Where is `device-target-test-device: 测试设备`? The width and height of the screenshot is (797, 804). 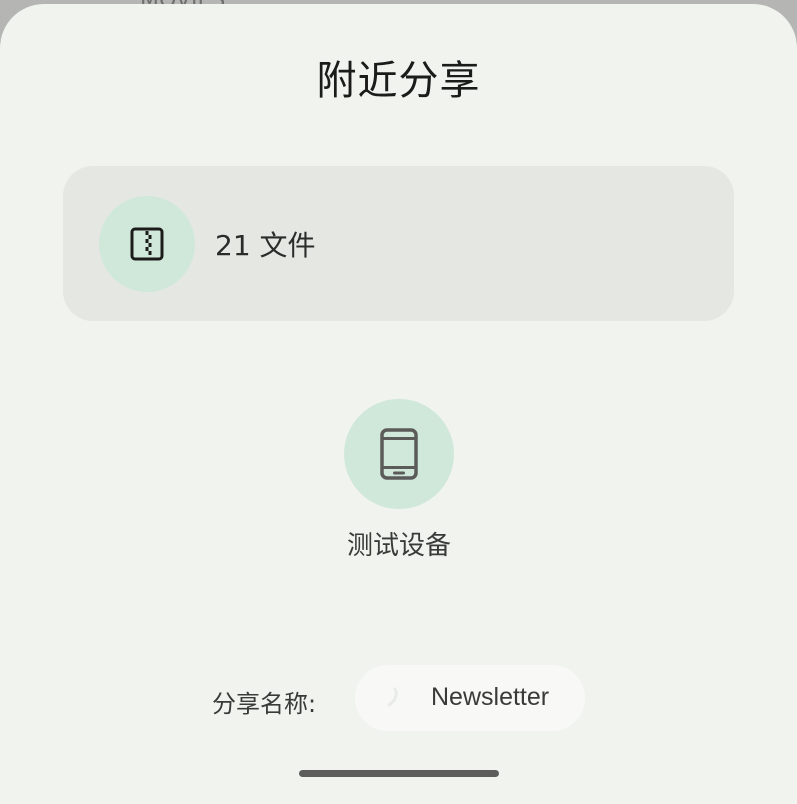 device-target-test-device: 测试设备 is located at coordinates (399, 480).